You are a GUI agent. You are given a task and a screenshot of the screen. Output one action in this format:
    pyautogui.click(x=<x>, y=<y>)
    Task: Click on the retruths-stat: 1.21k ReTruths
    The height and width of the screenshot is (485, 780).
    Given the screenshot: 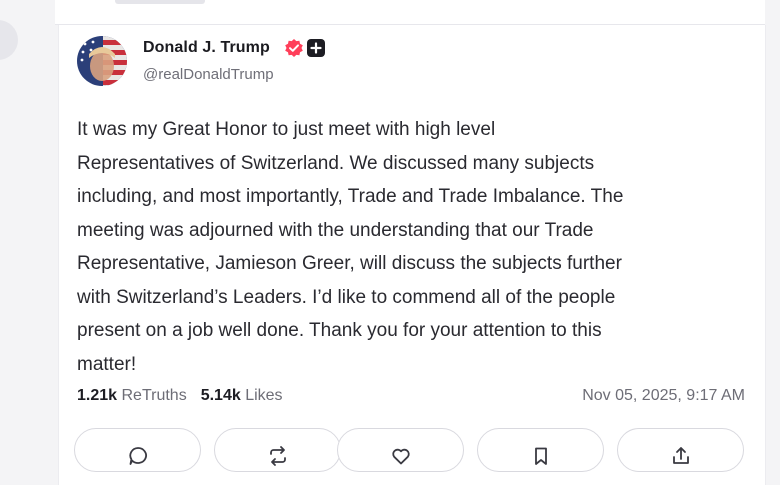 What is the action you would take?
    pyautogui.click(x=132, y=395)
    